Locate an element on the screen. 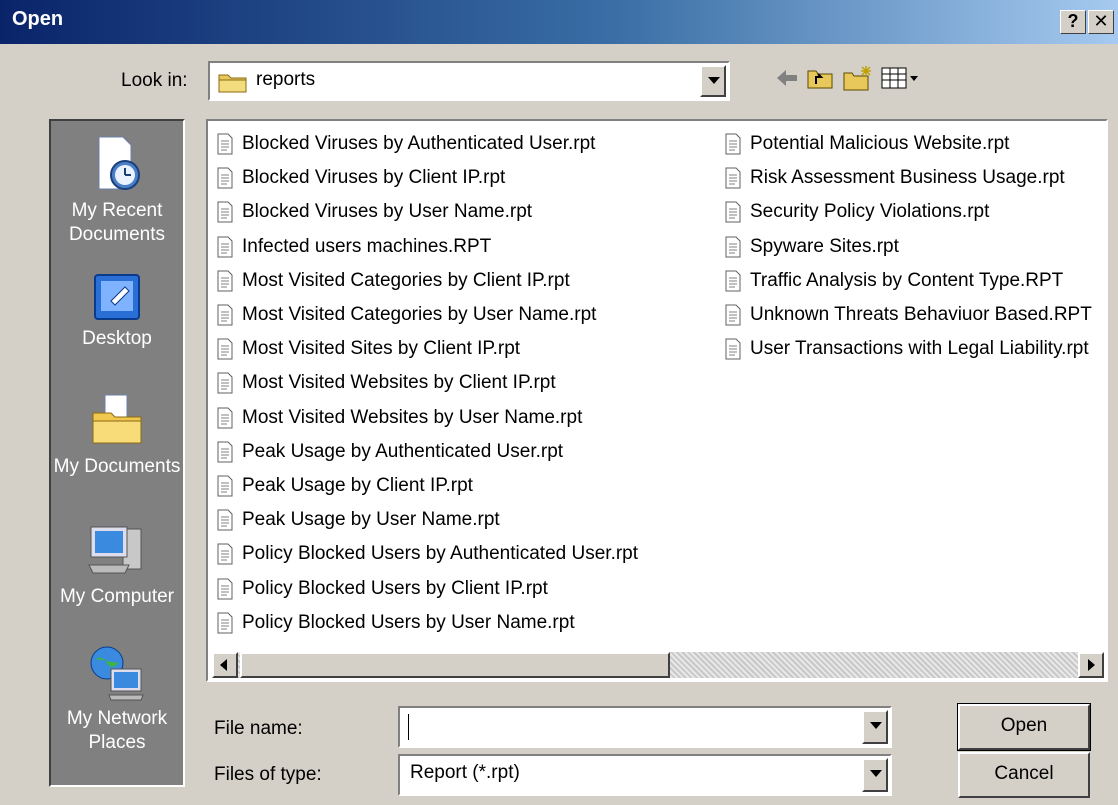 The width and height of the screenshot is (1118, 805). place-my-network-places: My Network Places is located at coordinates (117, 699).